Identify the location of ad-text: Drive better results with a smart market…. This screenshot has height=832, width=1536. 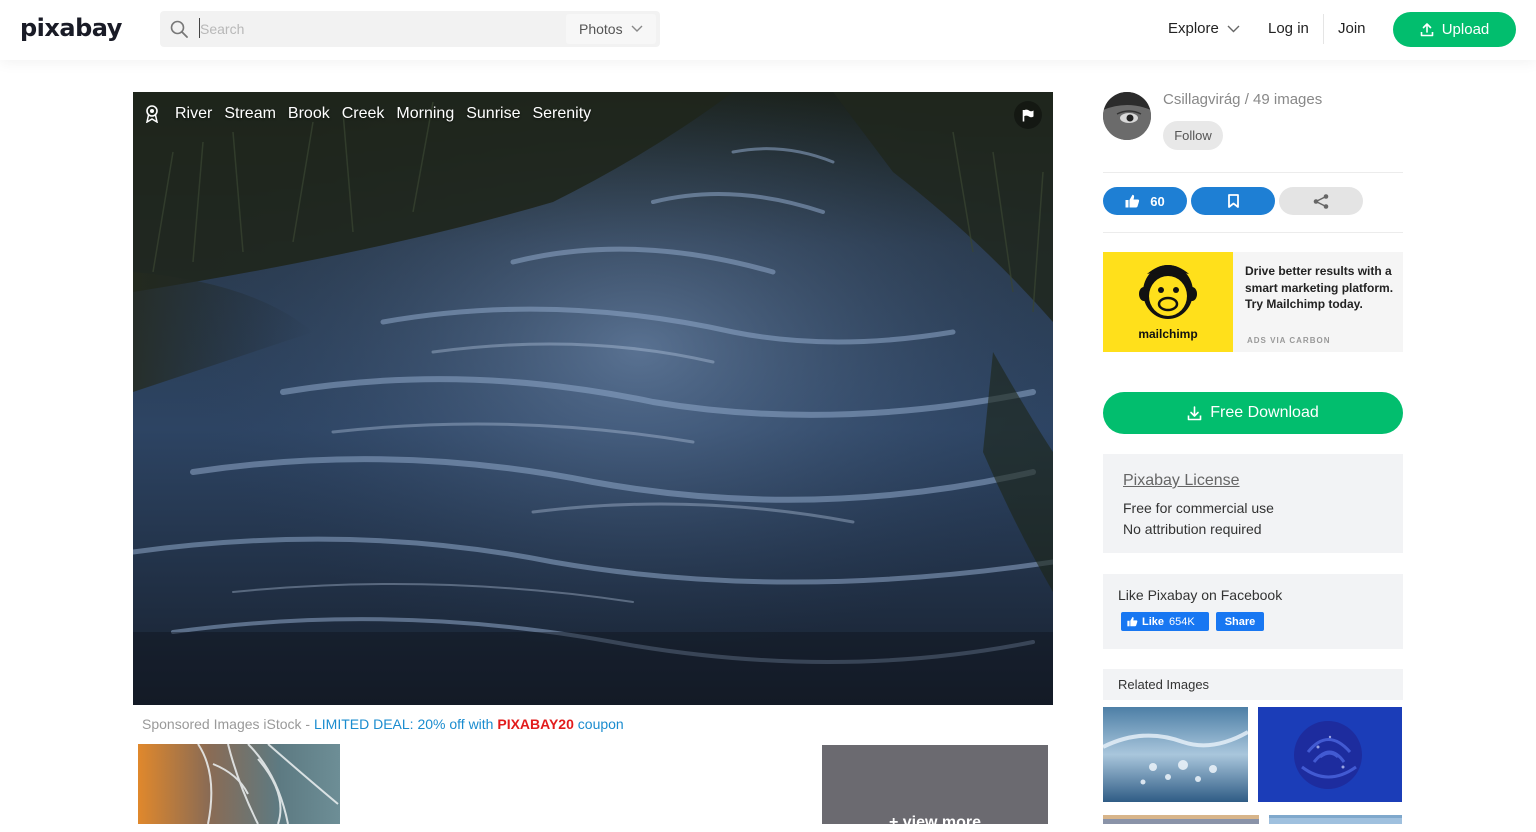
(1321, 288).